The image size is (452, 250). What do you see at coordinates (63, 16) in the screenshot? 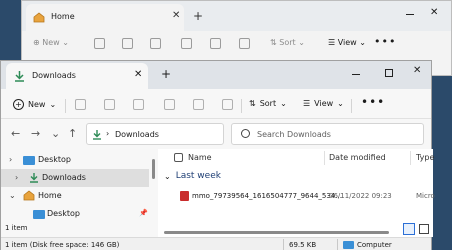
I see `home-tab-title: Home` at bounding box center [63, 16].